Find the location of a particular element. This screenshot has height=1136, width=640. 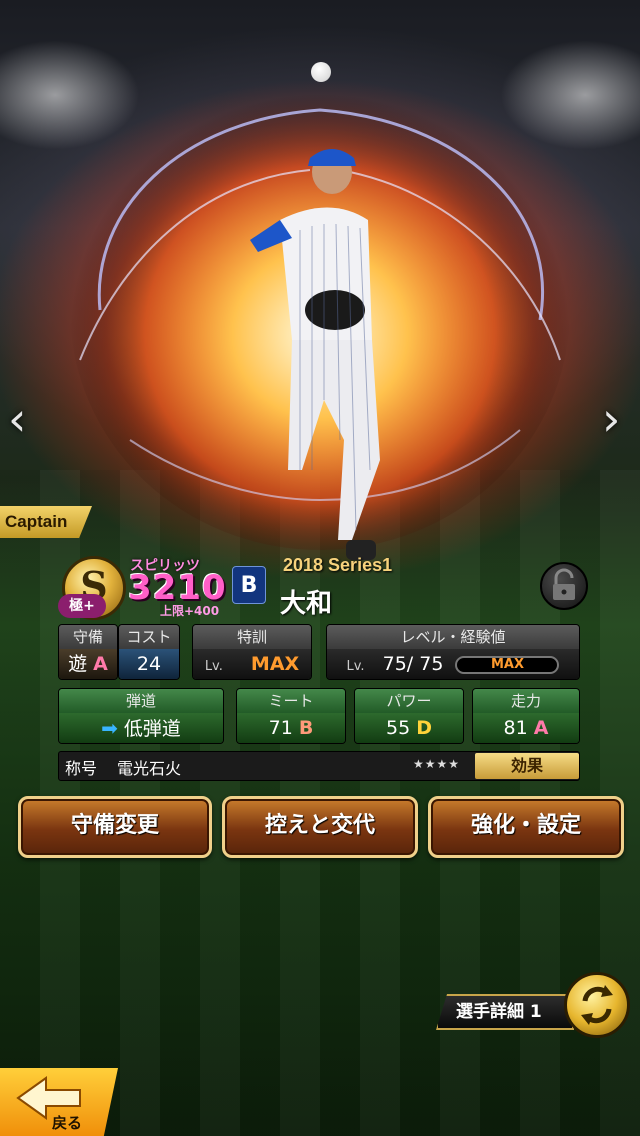

switch-detail-button is located at coordinates (597, 1005).